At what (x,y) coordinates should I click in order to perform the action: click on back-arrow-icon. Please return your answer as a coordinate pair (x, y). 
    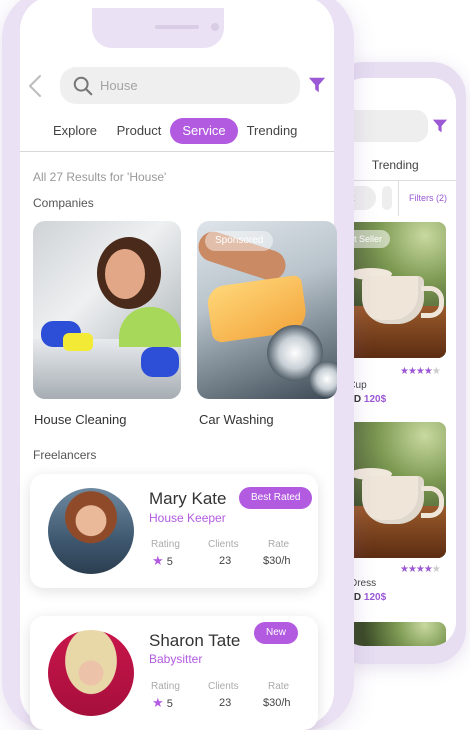
    Looking at the image, I should click on (36, 86).